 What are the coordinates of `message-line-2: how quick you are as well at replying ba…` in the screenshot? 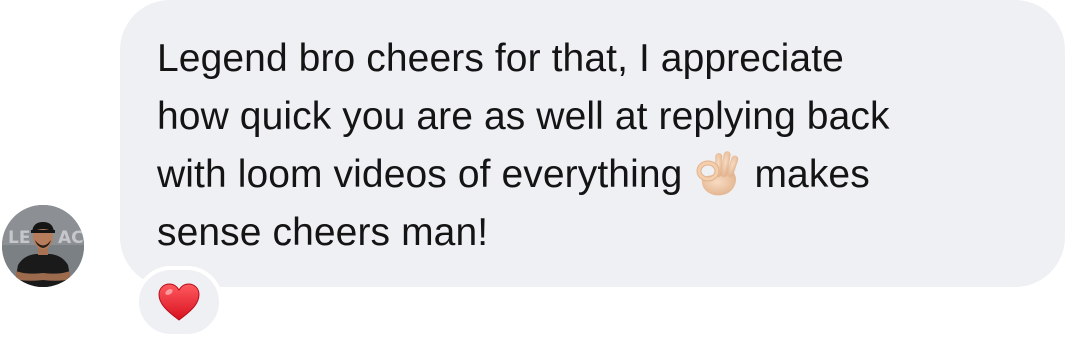 It's located at (523, 116).